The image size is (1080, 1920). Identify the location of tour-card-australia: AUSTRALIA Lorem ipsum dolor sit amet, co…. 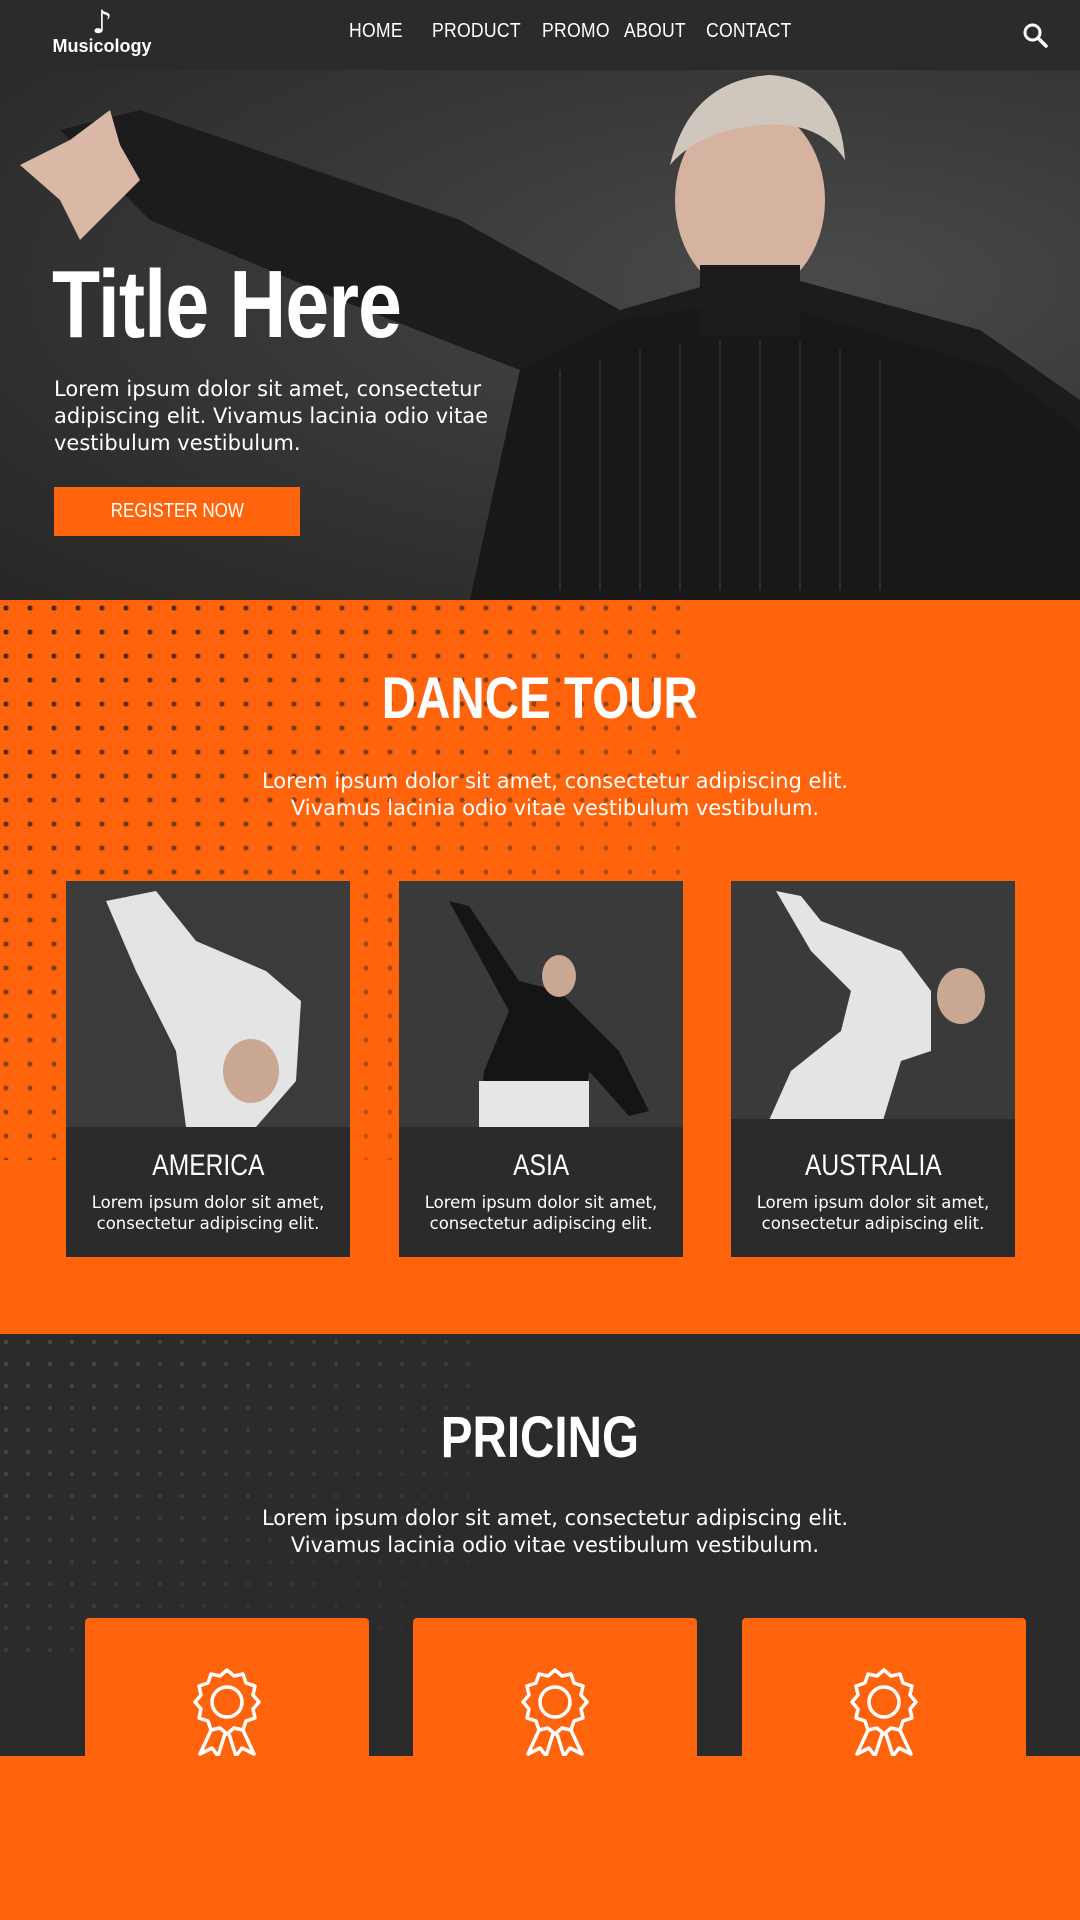
(873, 1069).